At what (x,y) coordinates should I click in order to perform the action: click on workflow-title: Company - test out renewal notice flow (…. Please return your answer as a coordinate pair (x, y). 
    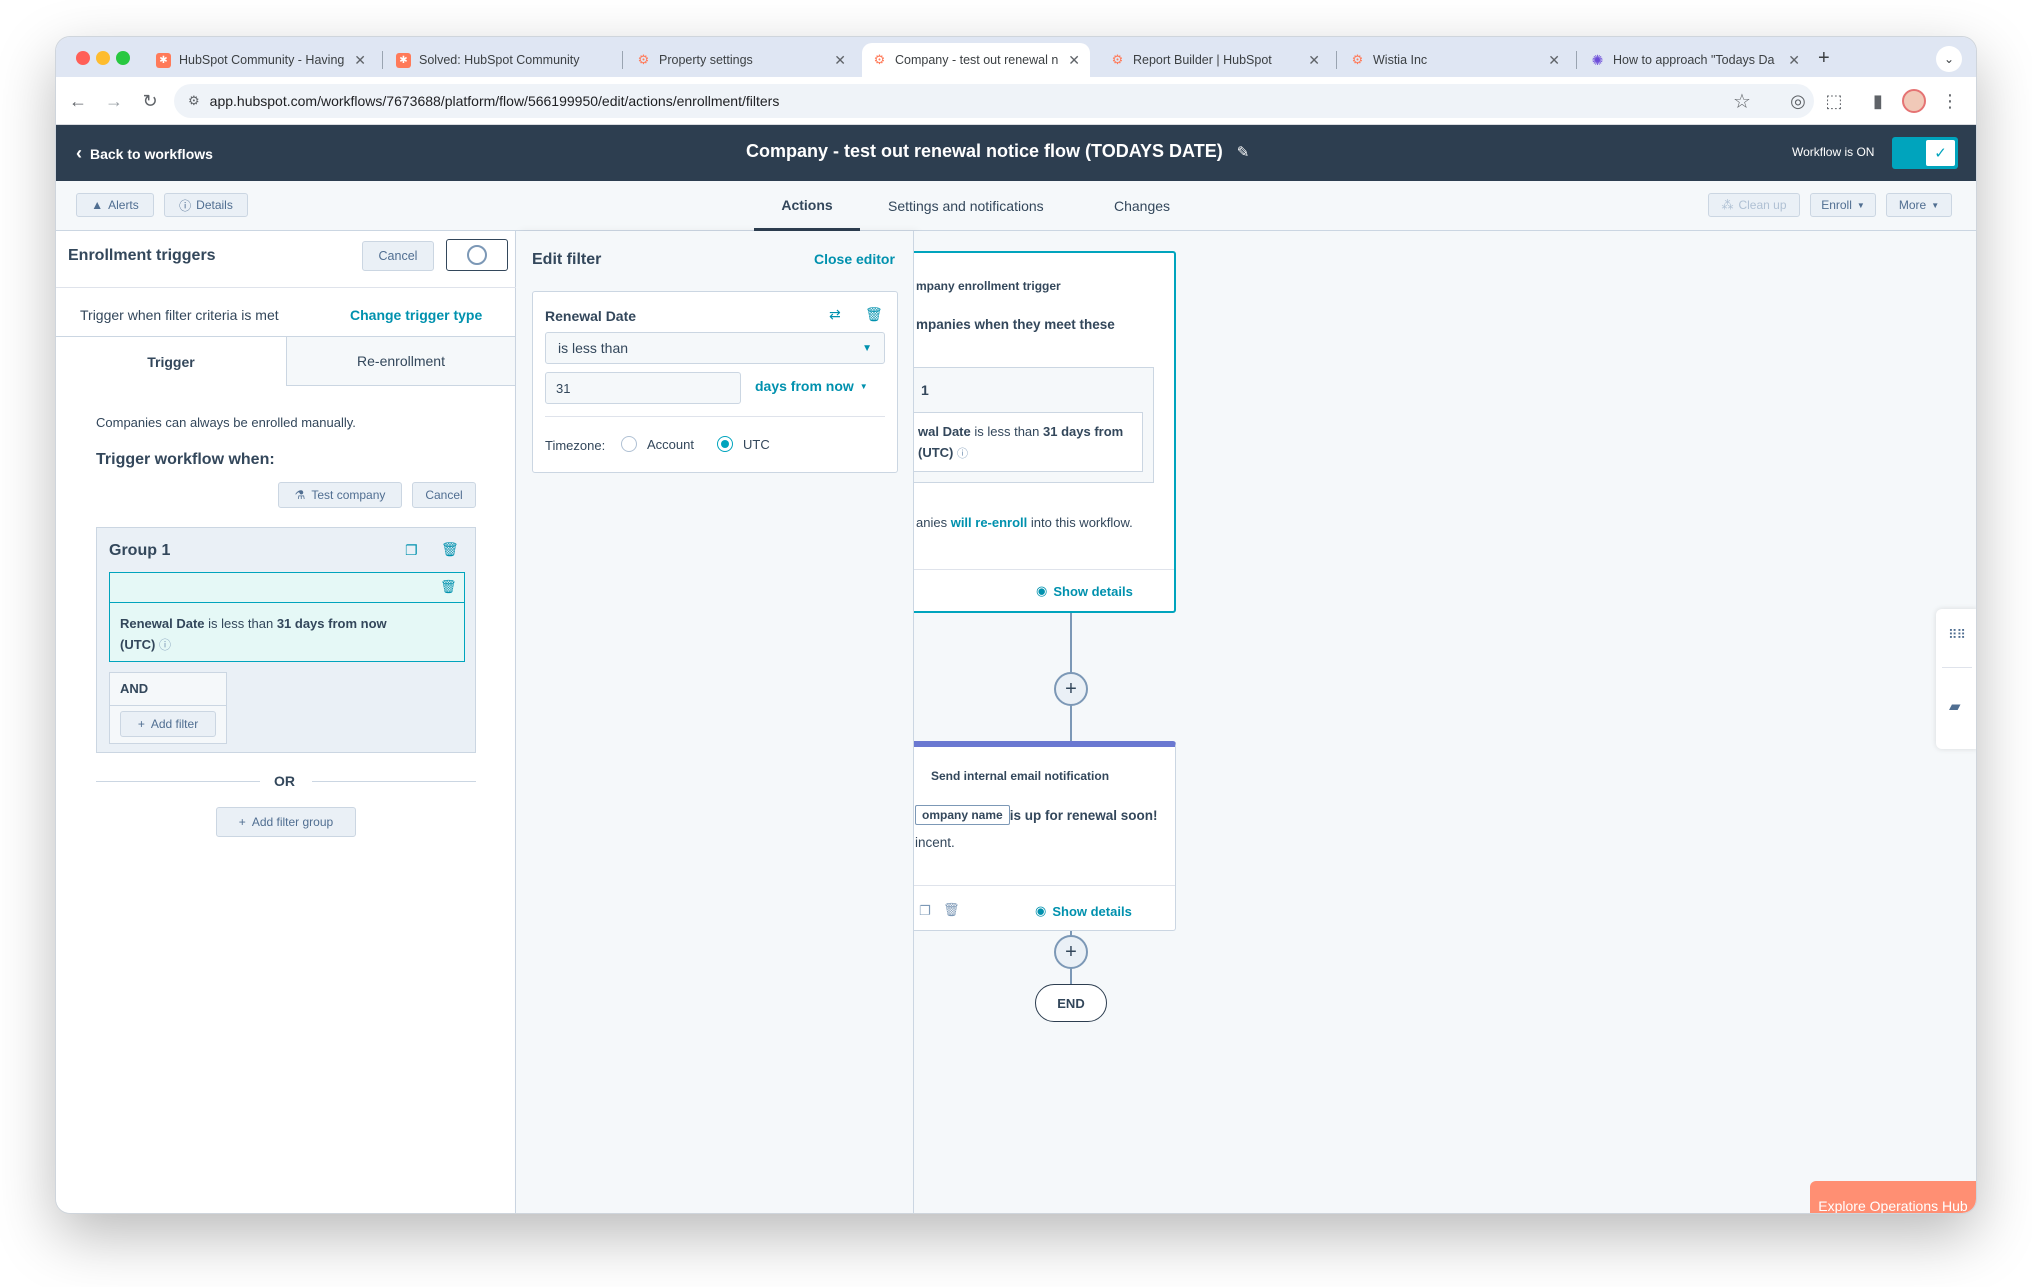
    Looking at the image, I should click on (984, 151).